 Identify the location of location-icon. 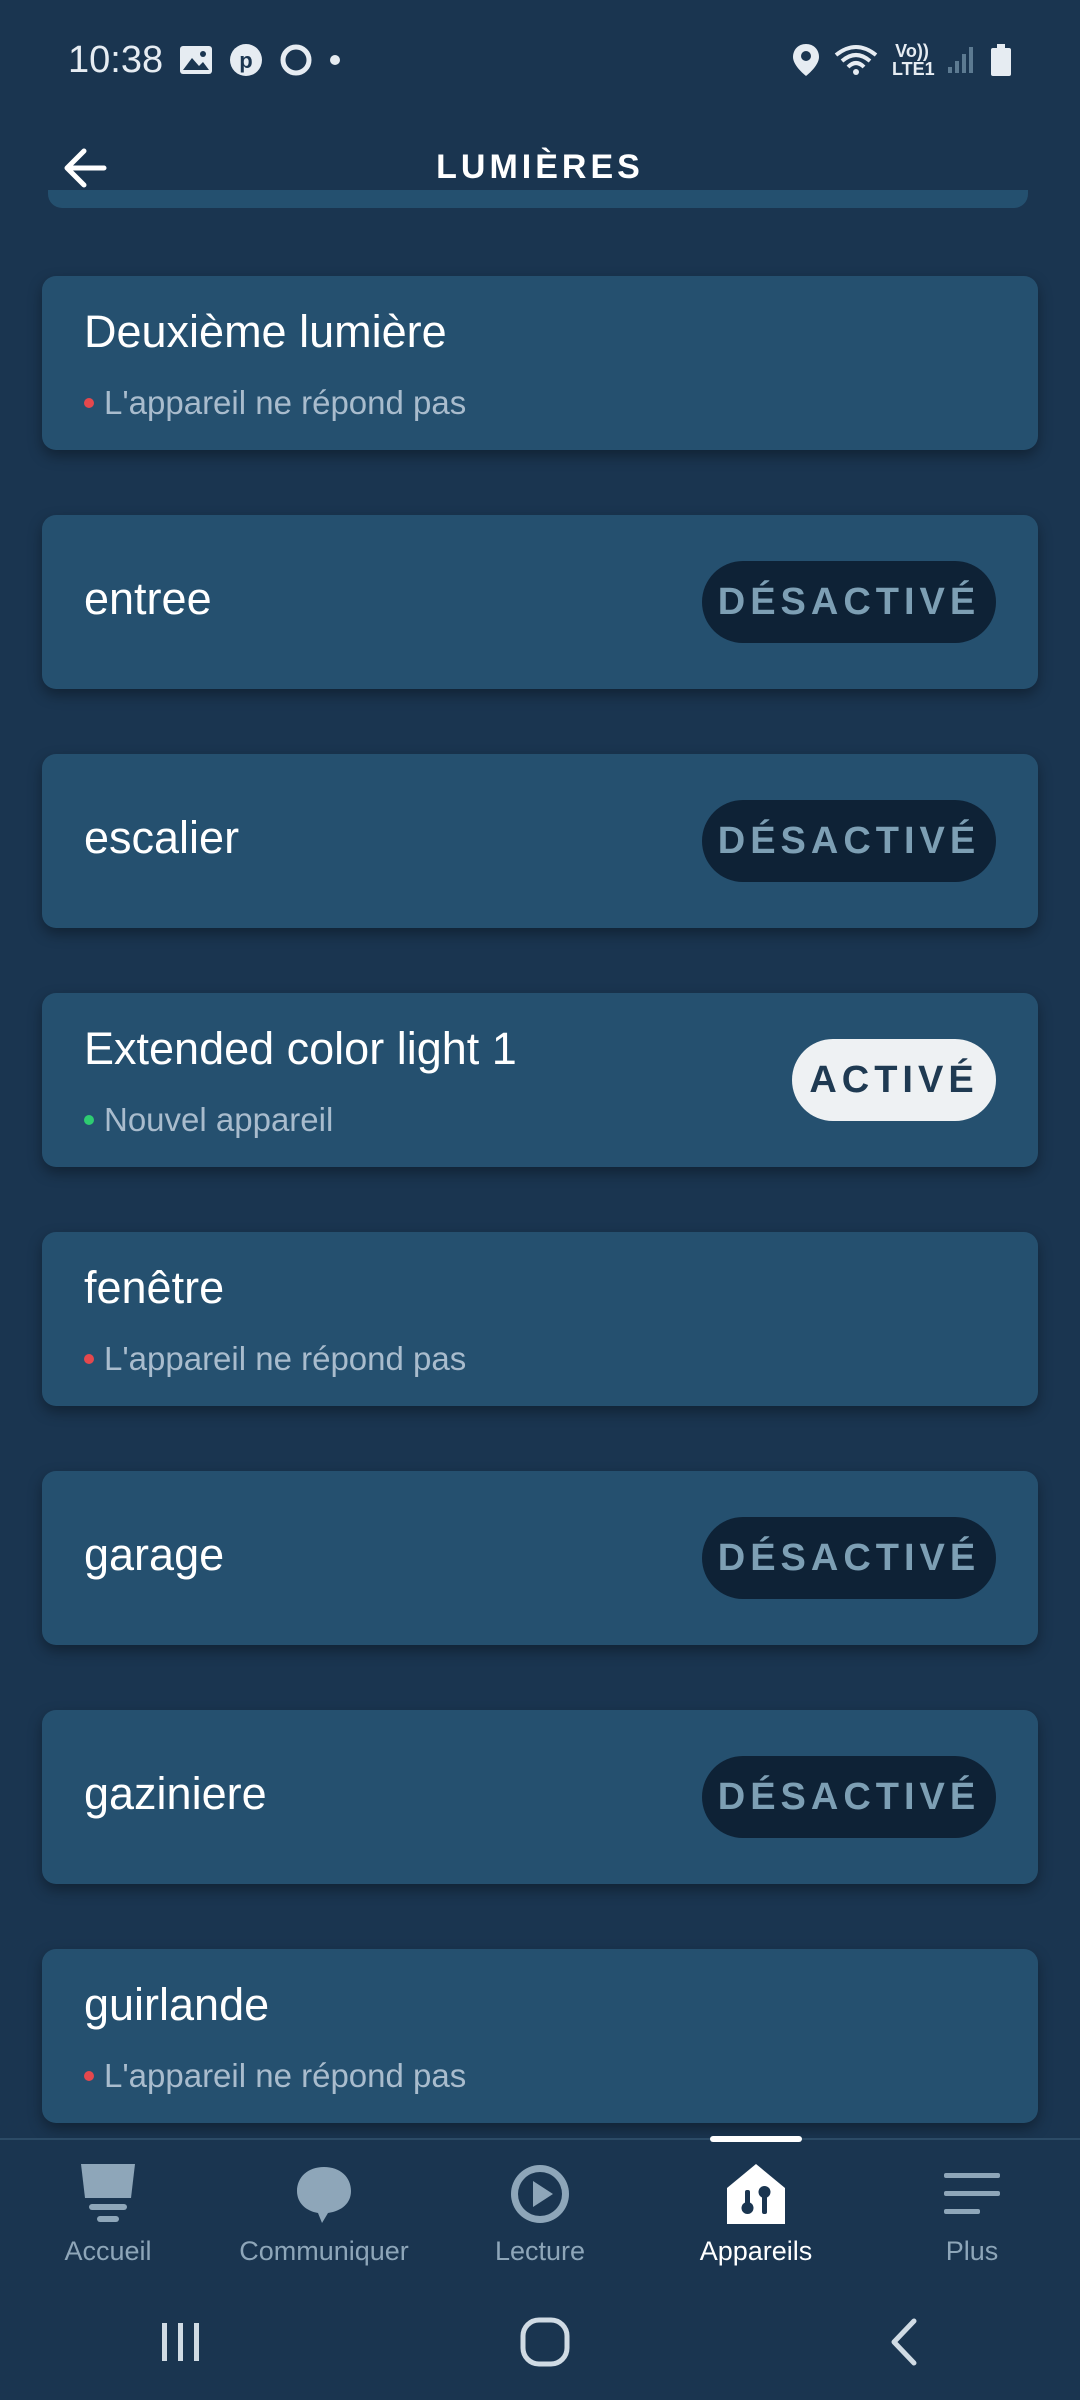
(806, 60).